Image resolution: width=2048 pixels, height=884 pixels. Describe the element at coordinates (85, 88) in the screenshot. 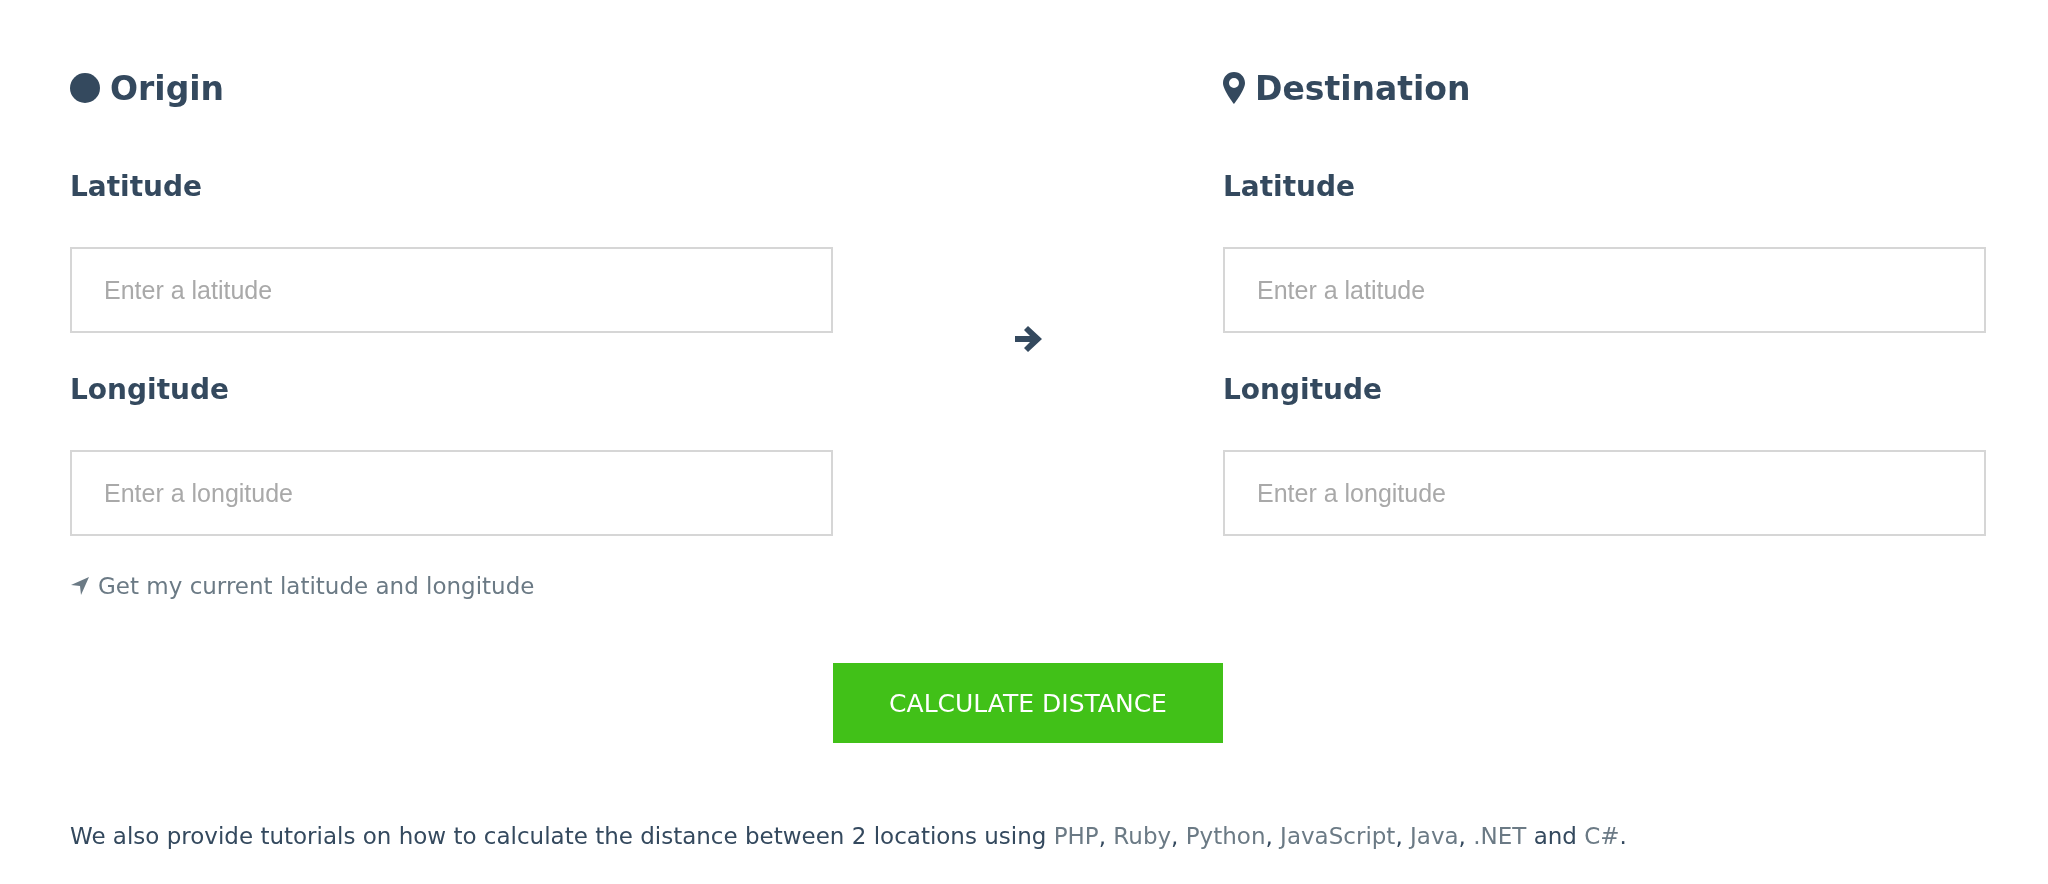

I see `circle-icon` at that location.